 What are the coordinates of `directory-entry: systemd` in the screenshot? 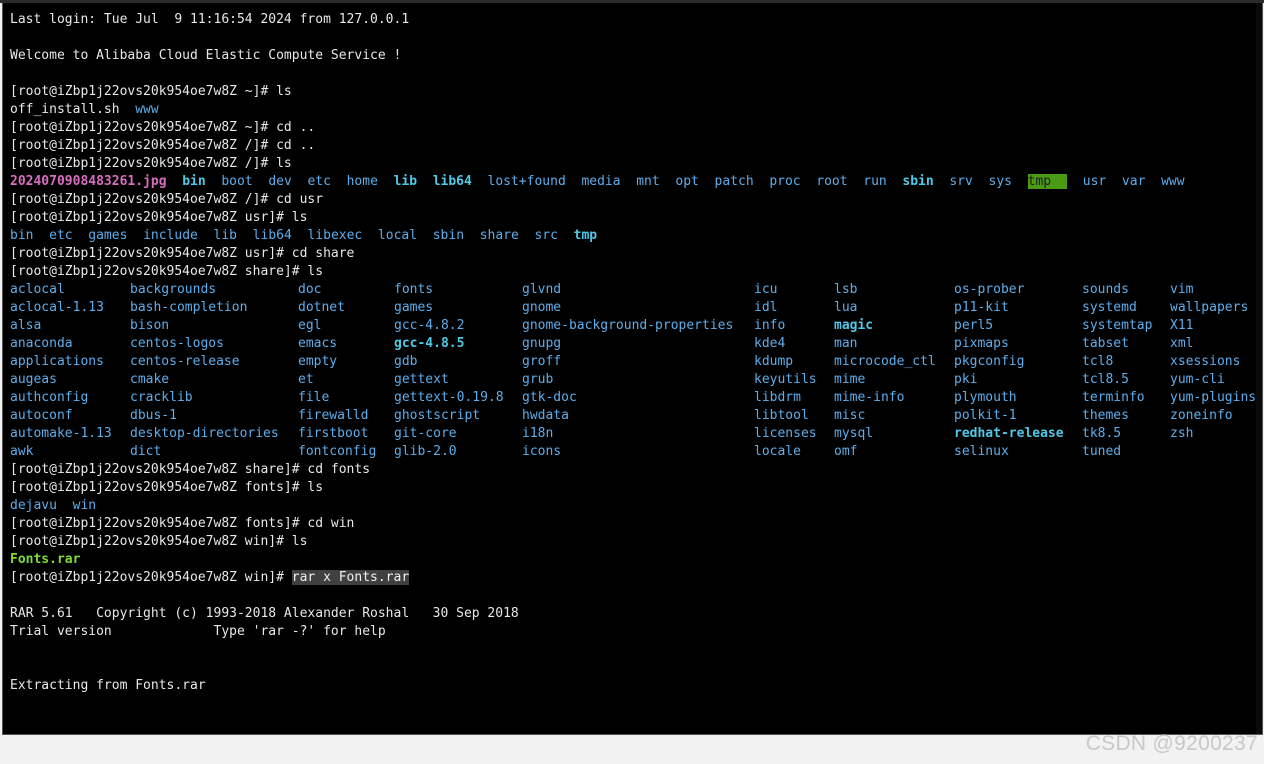 It's located at (1109, 307).